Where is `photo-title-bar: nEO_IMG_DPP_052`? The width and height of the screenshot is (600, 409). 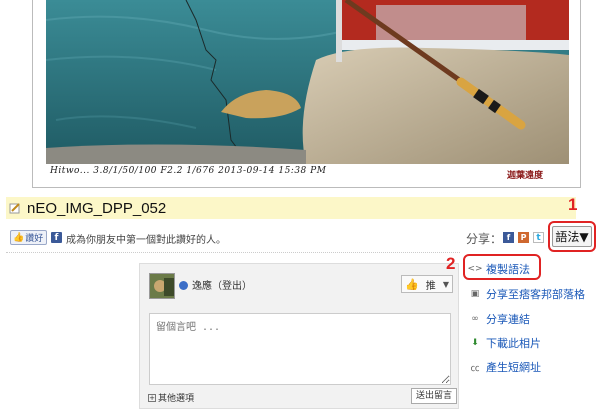
photo-title-bar: nEO_IMG_DPP_052 is located at coordinates (291, 208).